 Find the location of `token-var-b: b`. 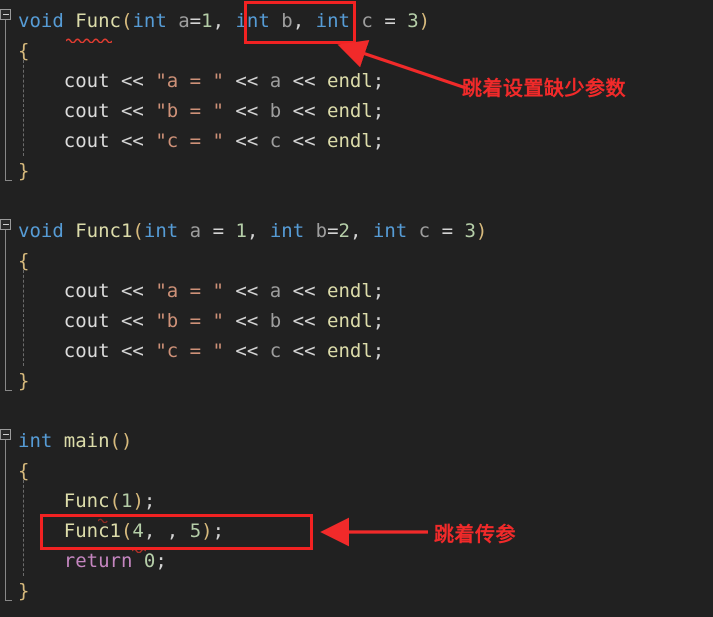

token-var-b: b is located at coordinates (275, 111).